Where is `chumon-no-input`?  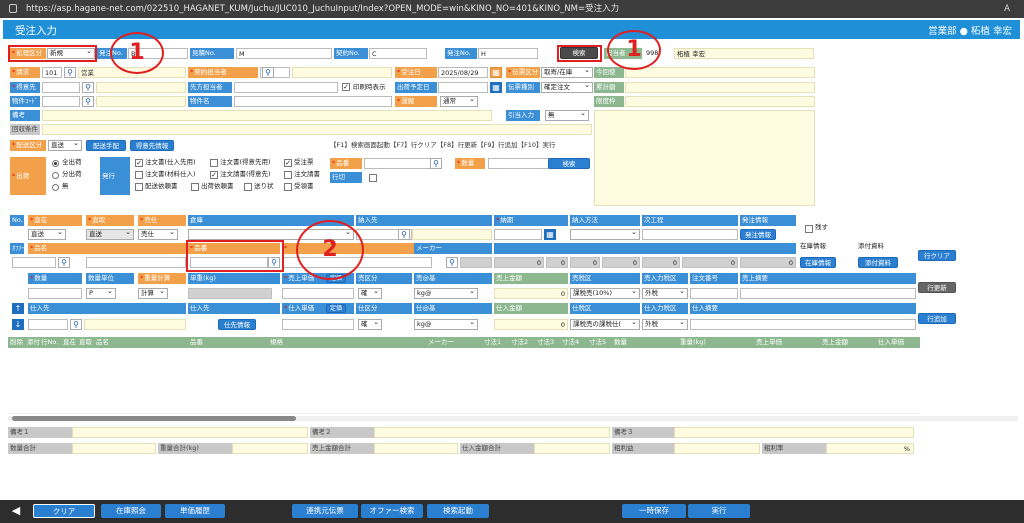
chumon-no-input is located at coordinates (714, 293).